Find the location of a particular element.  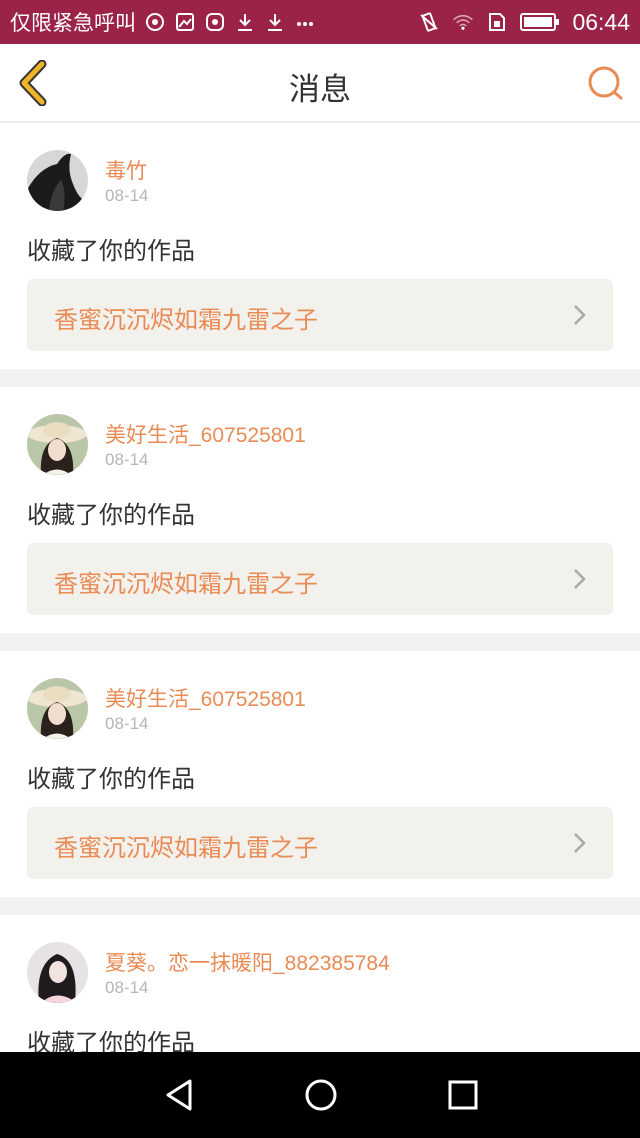

nav-back-button is located at coordinates (180, 1095).